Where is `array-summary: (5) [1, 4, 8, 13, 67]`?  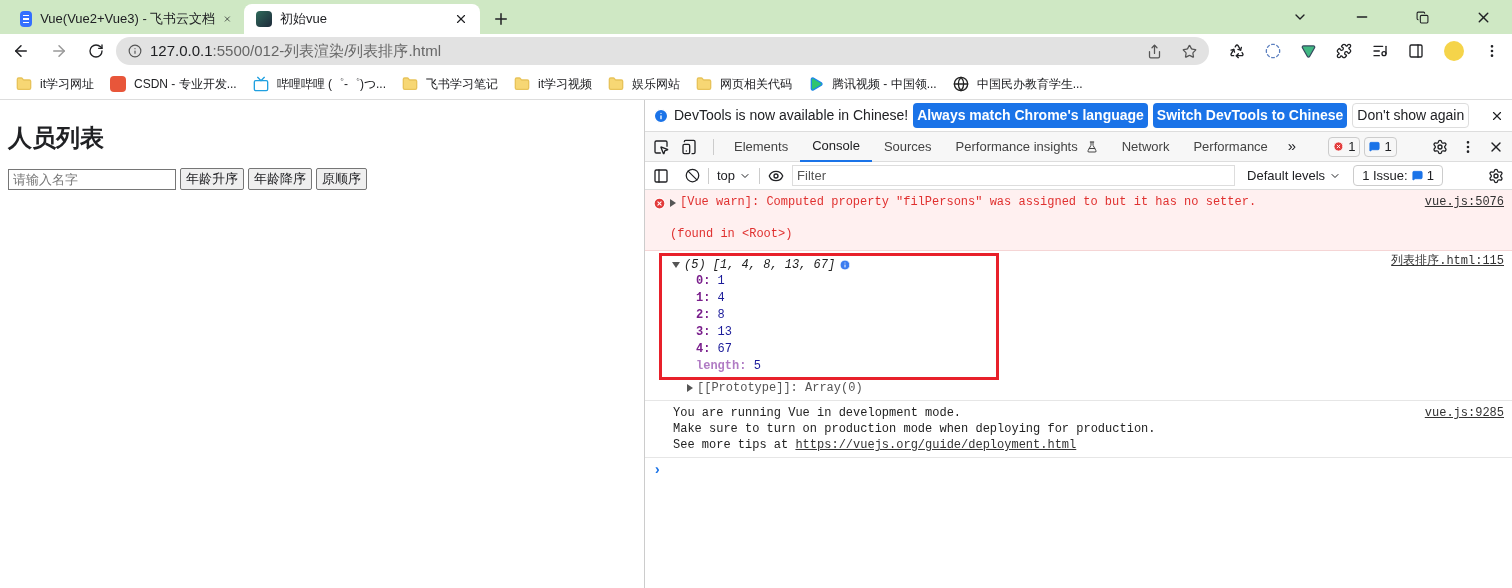
array-summary: (5) [1, 4, 8, 13, 67] is located at coordinates (760, 265).